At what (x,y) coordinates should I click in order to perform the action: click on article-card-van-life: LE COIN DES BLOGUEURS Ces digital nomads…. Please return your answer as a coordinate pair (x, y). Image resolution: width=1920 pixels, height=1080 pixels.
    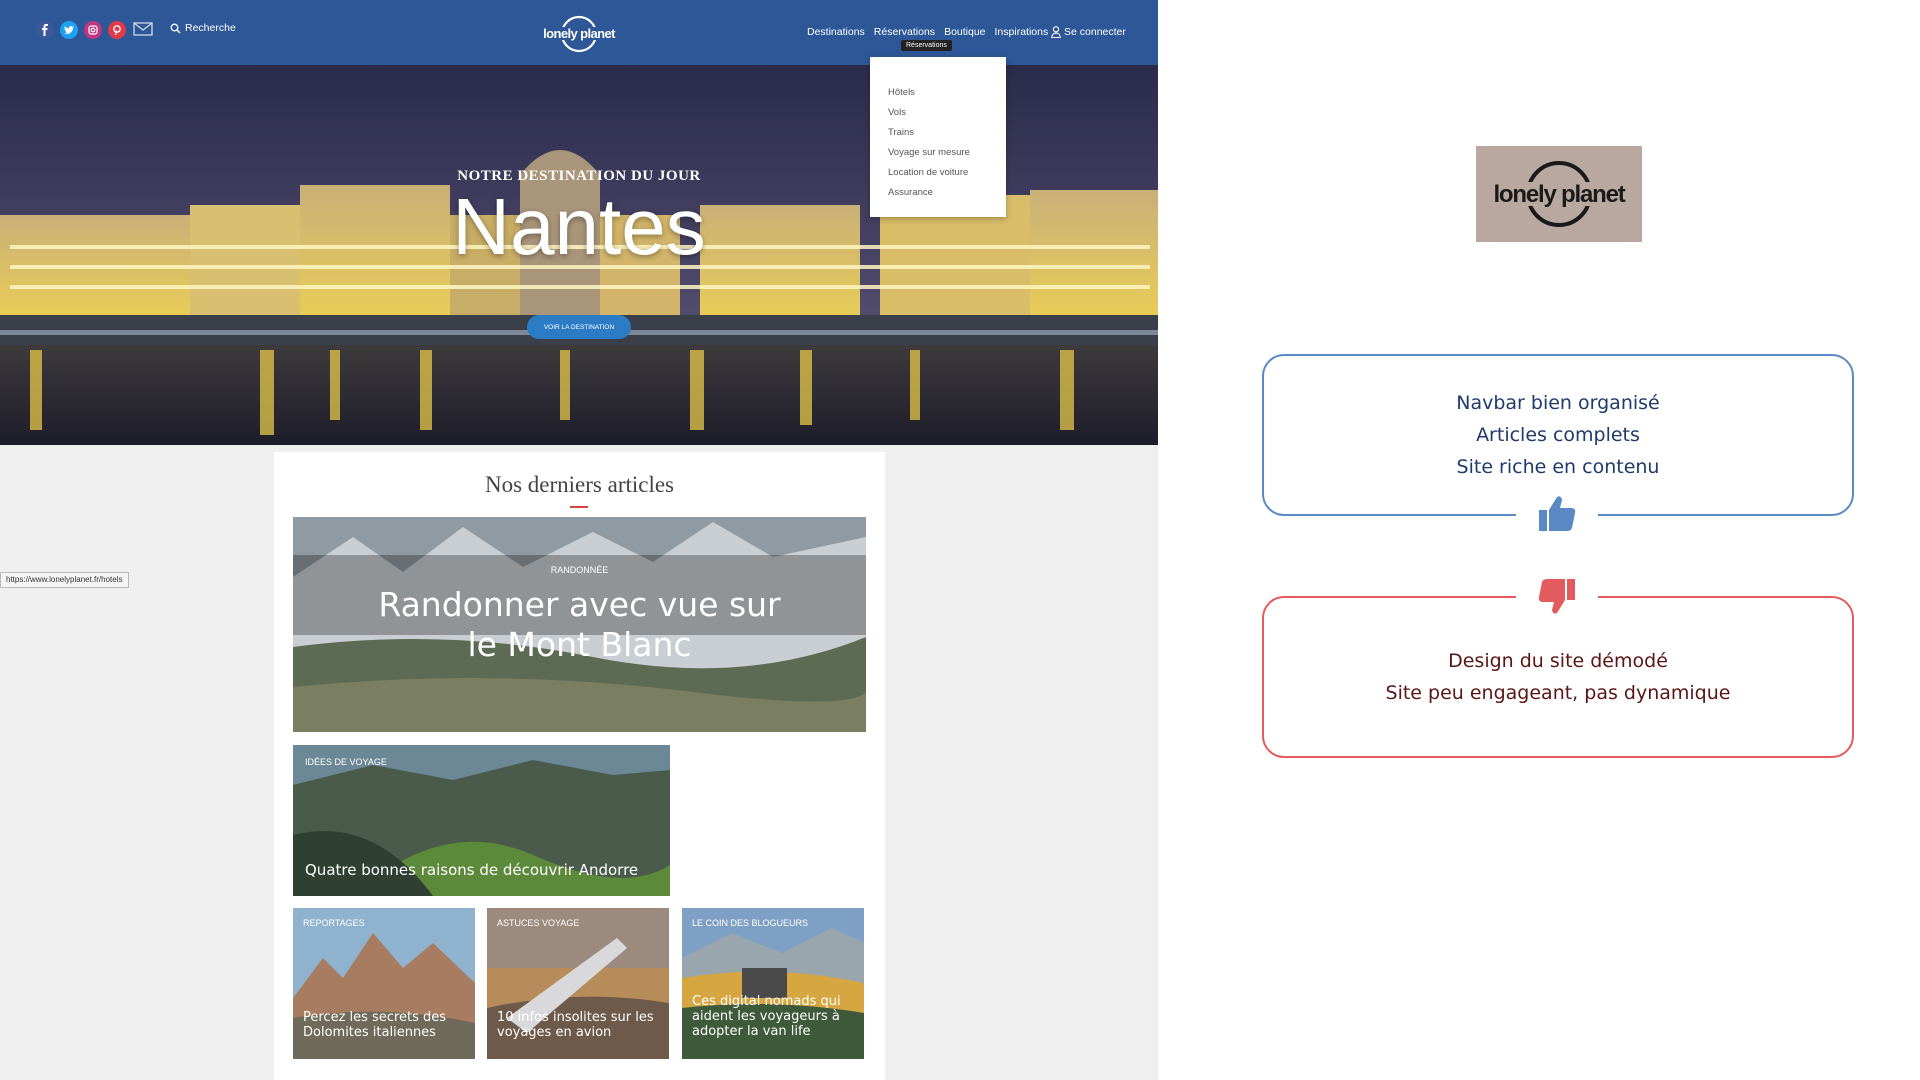
    Looking at the image, I should click on (773, 983).